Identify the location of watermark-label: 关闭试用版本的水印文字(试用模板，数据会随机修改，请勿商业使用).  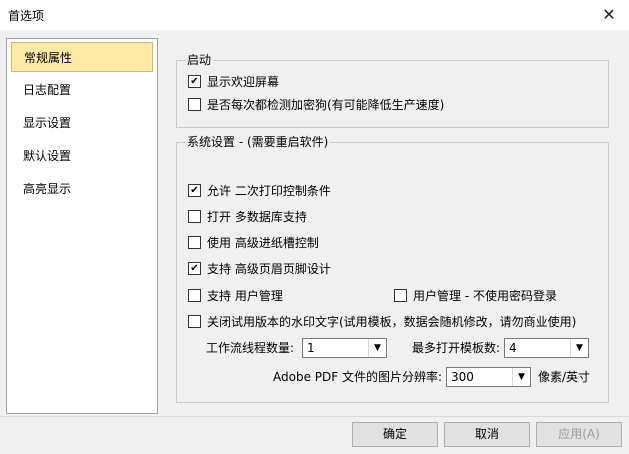
(392, 322).